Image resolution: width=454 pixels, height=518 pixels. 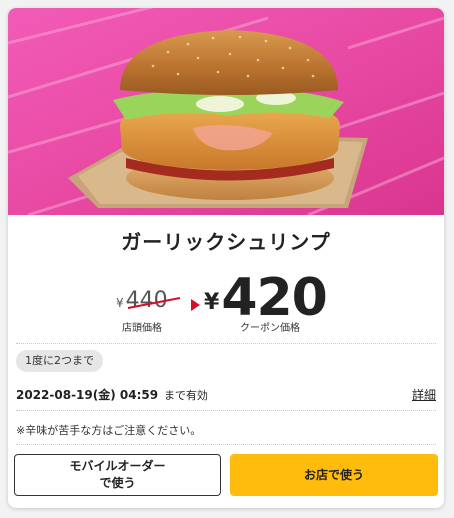 What do you see at coordinates (87, 395) in the screenshot?
I see `expiry-datetime: 2022-08-19(金) 04:59` at bounding box center [87, 395].